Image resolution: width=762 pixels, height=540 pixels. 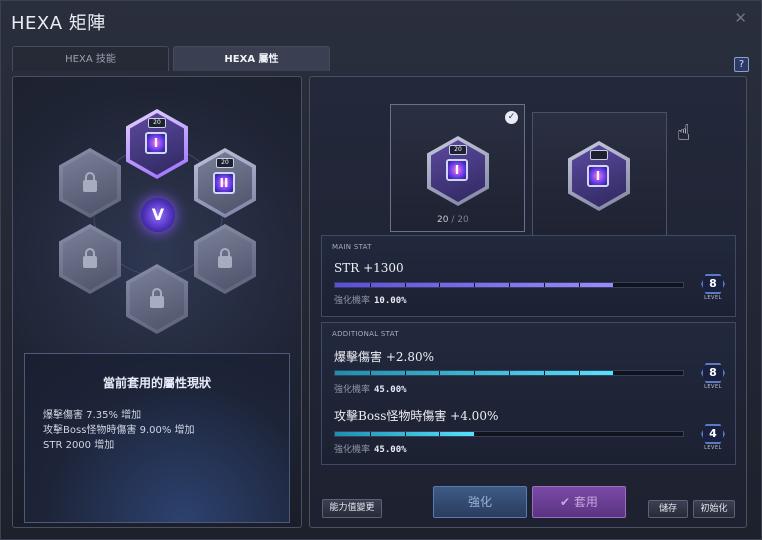 What do you see at coordinates (585, 502) in the screenshot?
I see `apply-label: 套用` at bounding box center [585, 502].